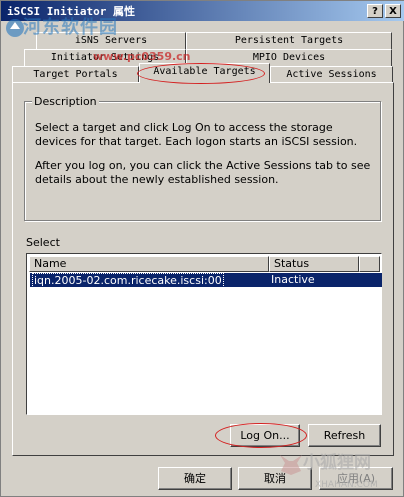 The image size is (404, 497). I want to click on tab-persistent-targets: Persistent Targets, so click(289, 40).